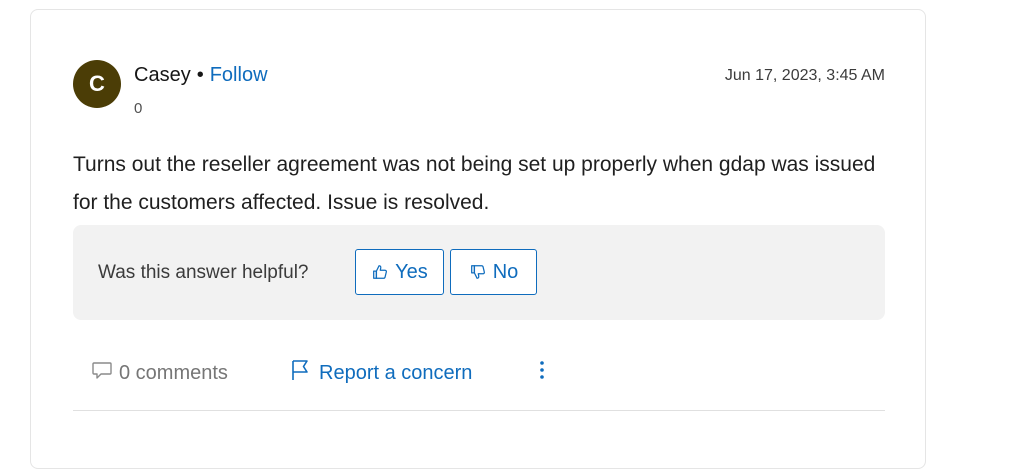 This screenshot has width=1036, height=469. Describe the element at coordinates (396, 372) in the screenshot. I see `report-label: Report a concern` at that location.